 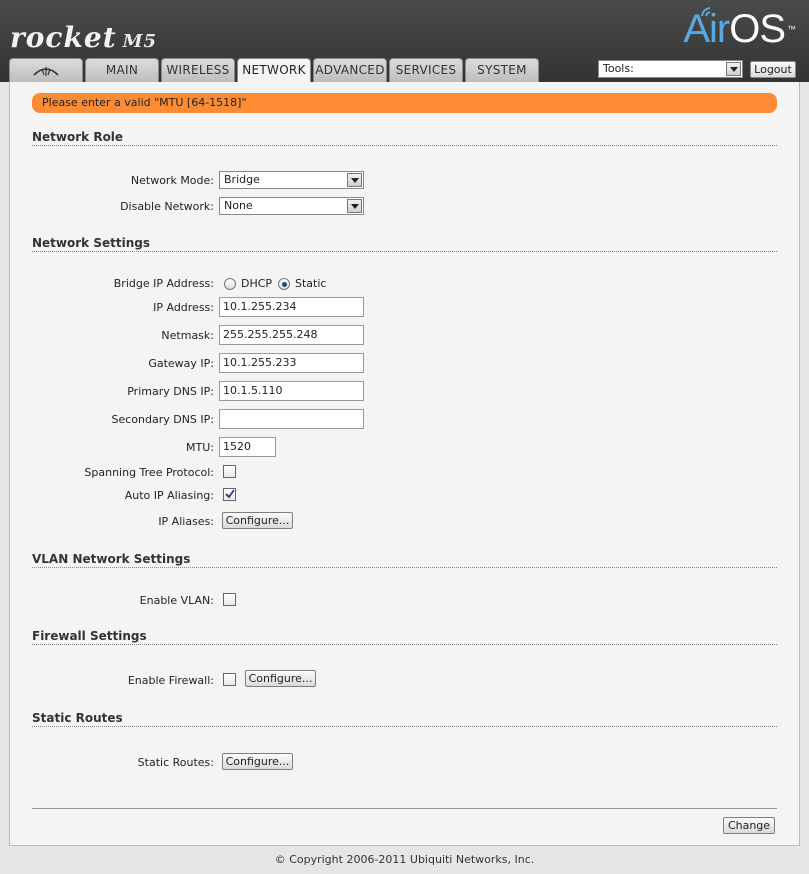 I want to click on airos-air: Air, so click(x=706, y=29).